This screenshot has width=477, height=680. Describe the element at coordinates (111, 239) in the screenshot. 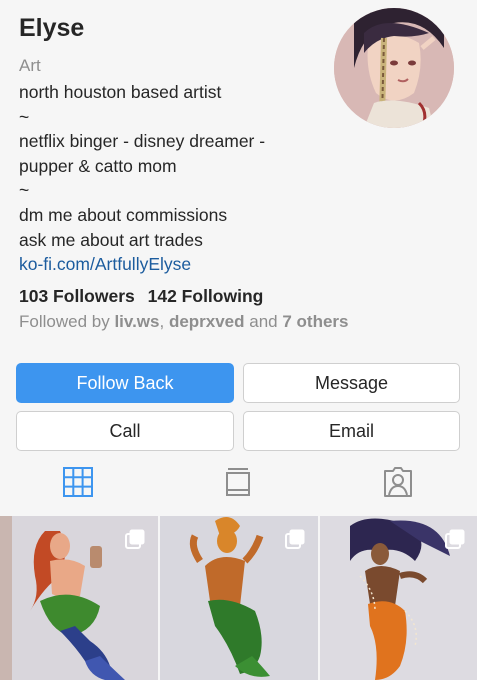

I see `bio-line: ask me about art trades` at that location.